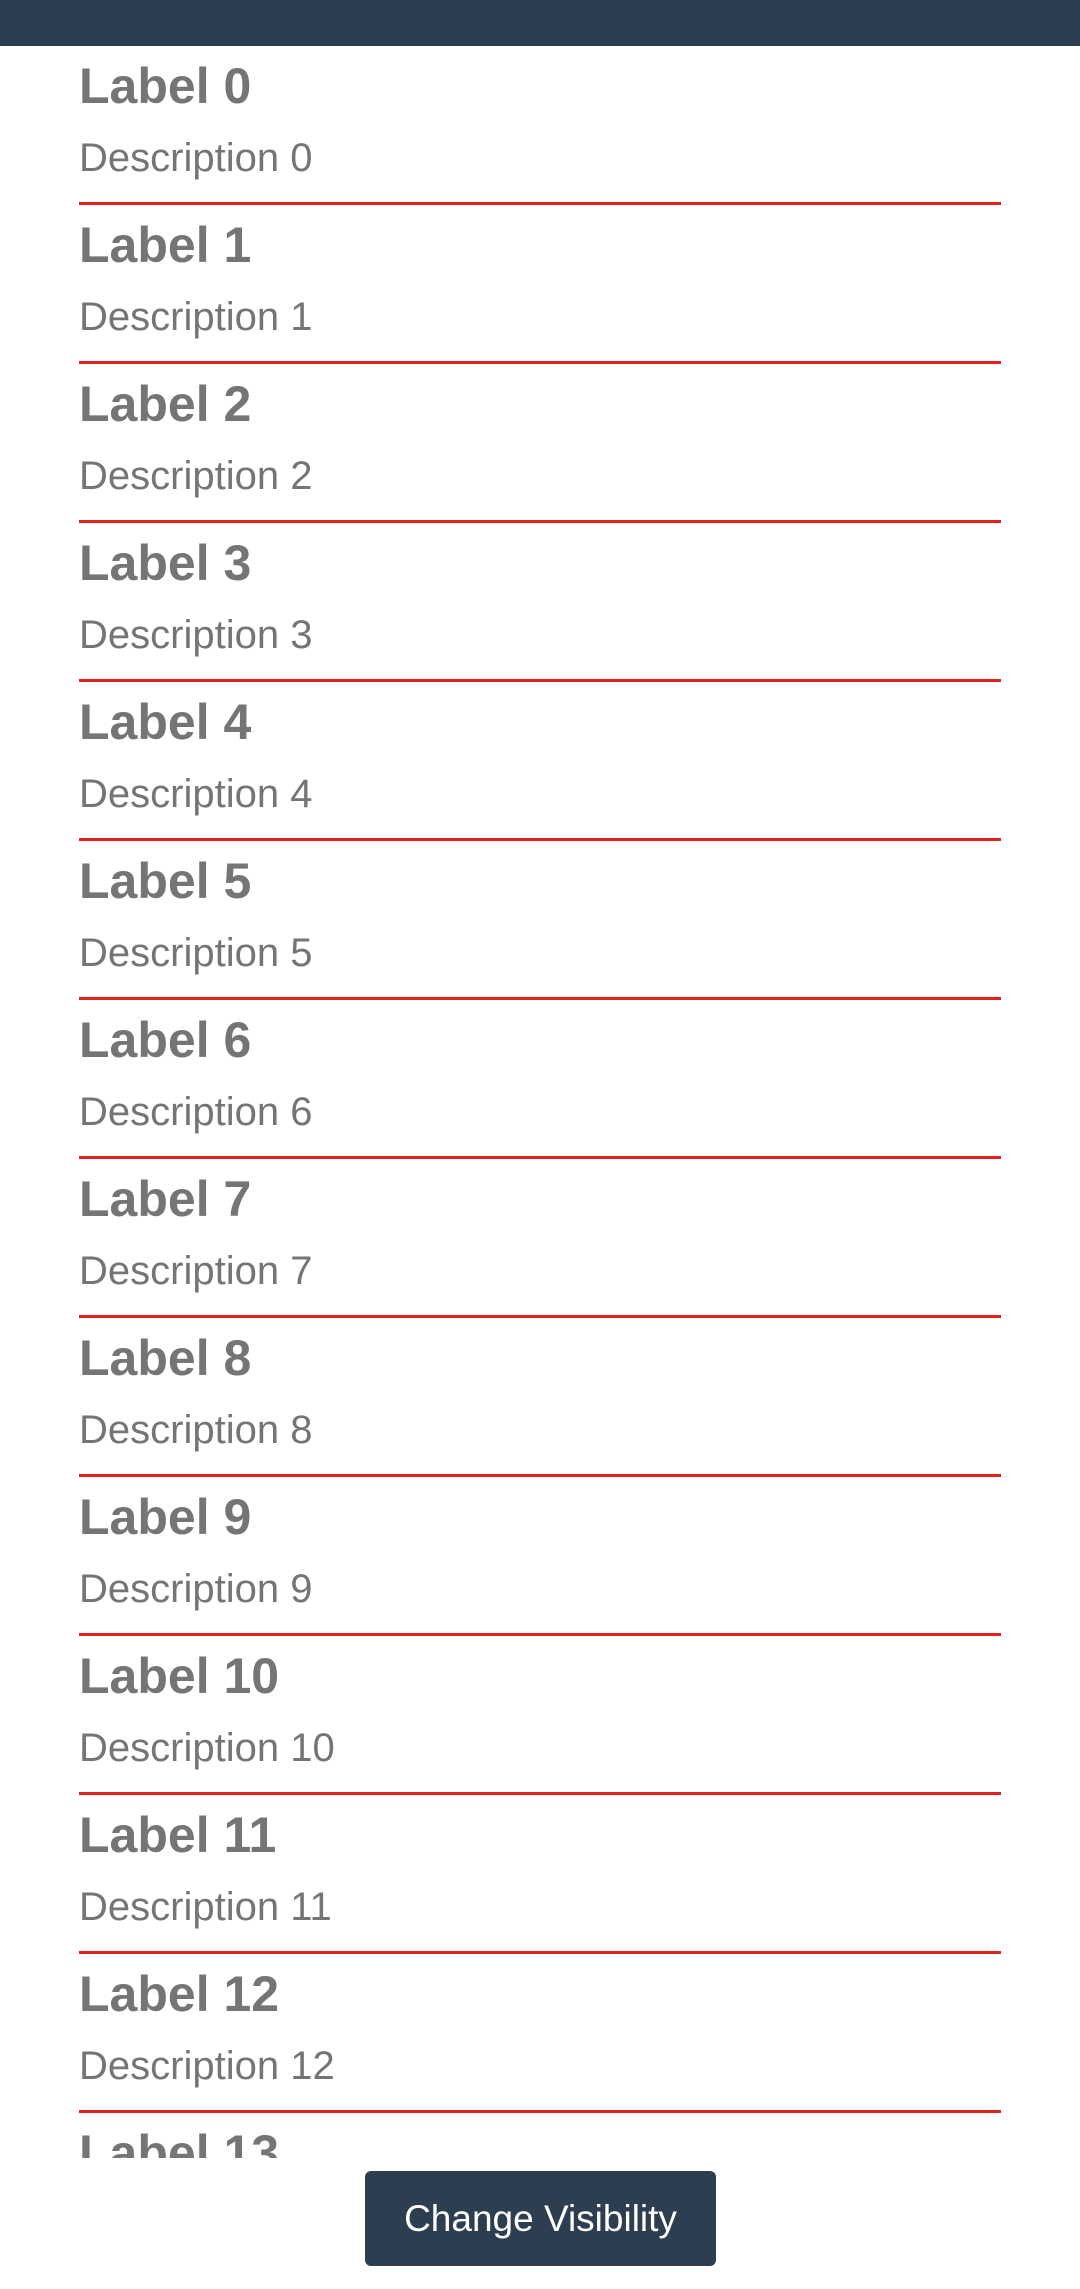  Describe the element at coordinates (540, 1079) in the screenshot. I see `list-item: Label 6 Description 6` at that location.